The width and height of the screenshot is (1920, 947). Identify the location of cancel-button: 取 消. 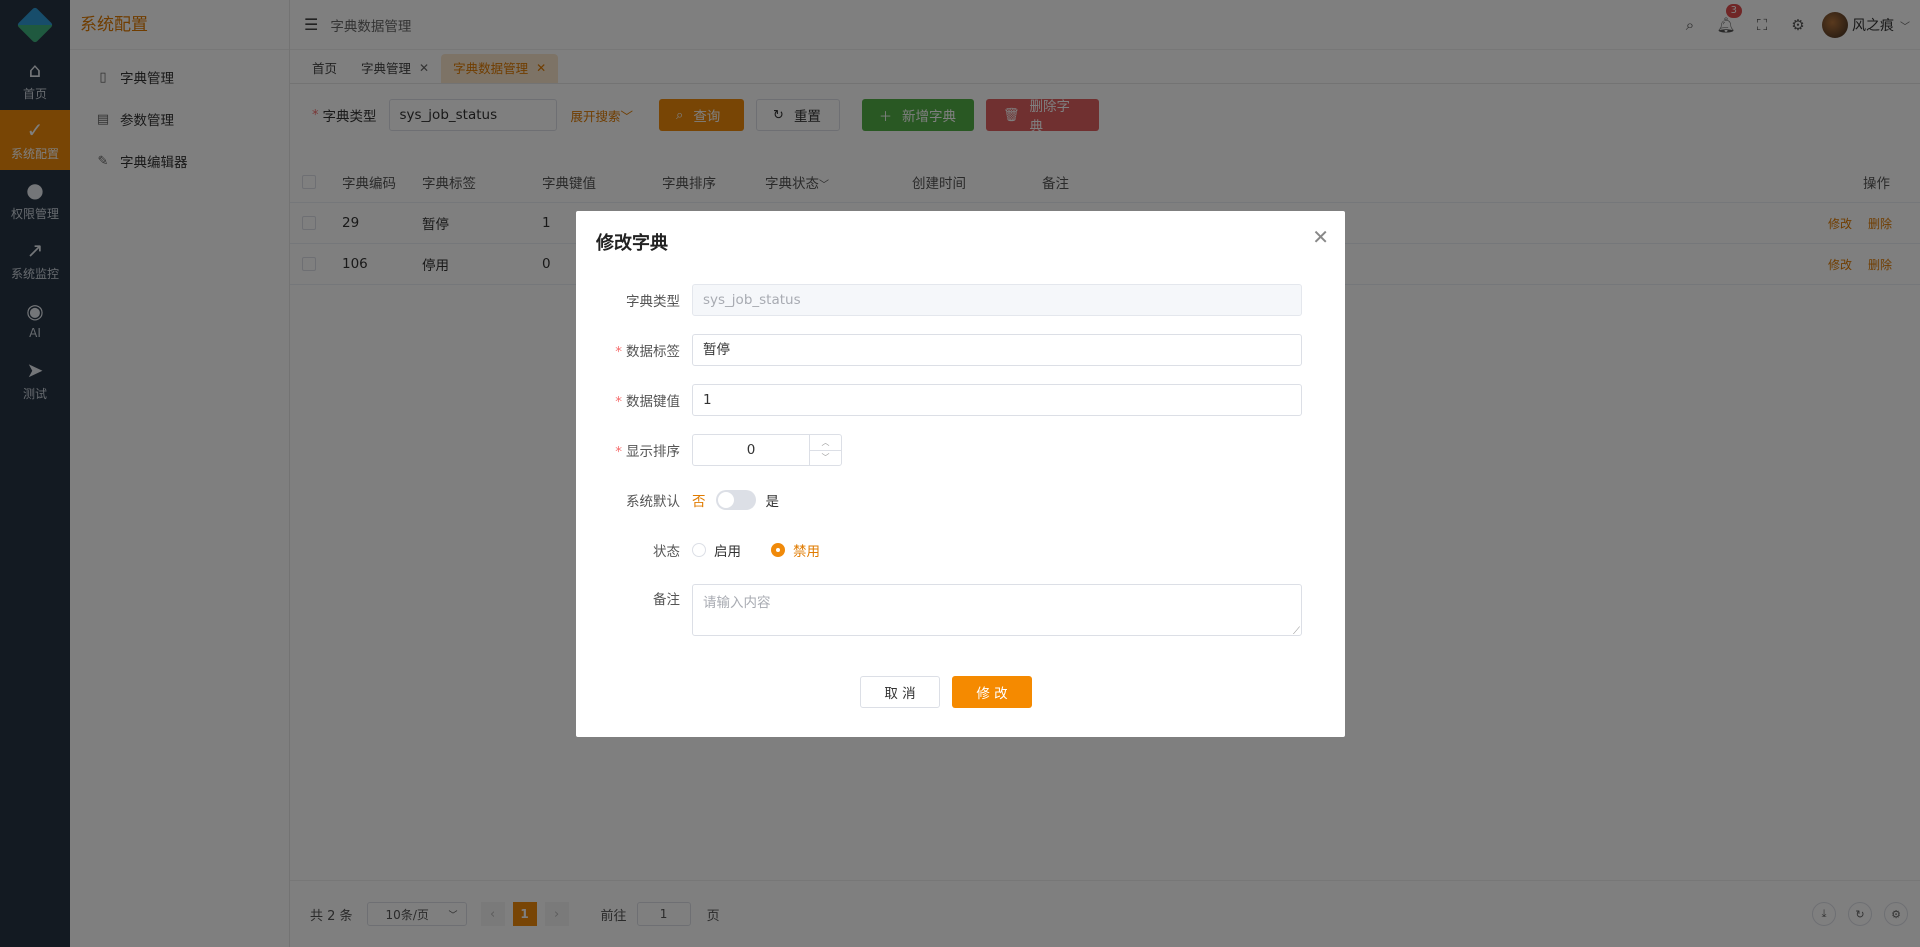
(900, 692).